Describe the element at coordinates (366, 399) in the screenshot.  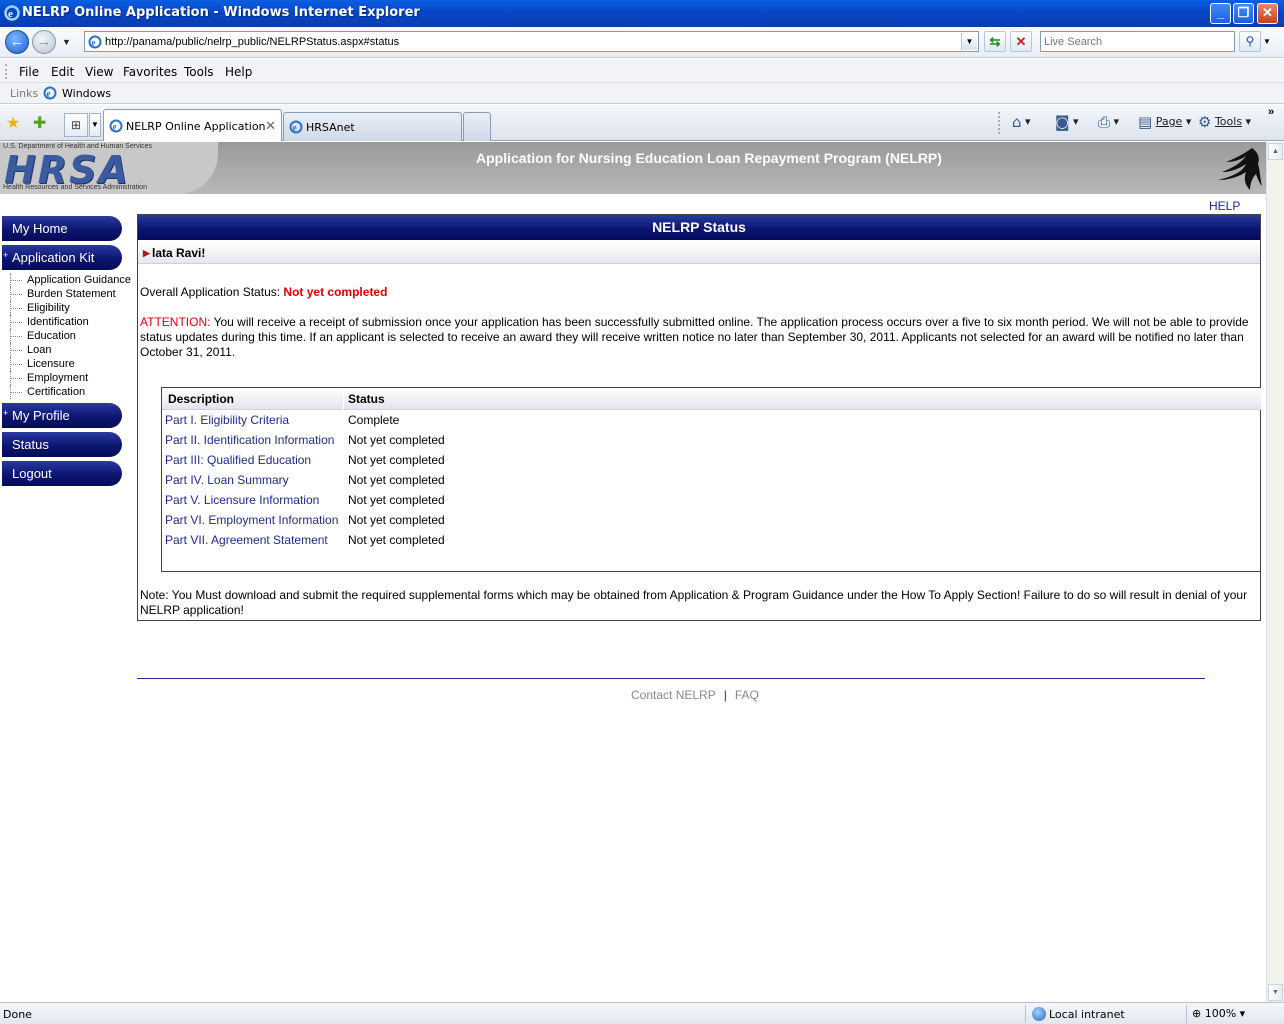
I see `column-header-status: Status` at that location.